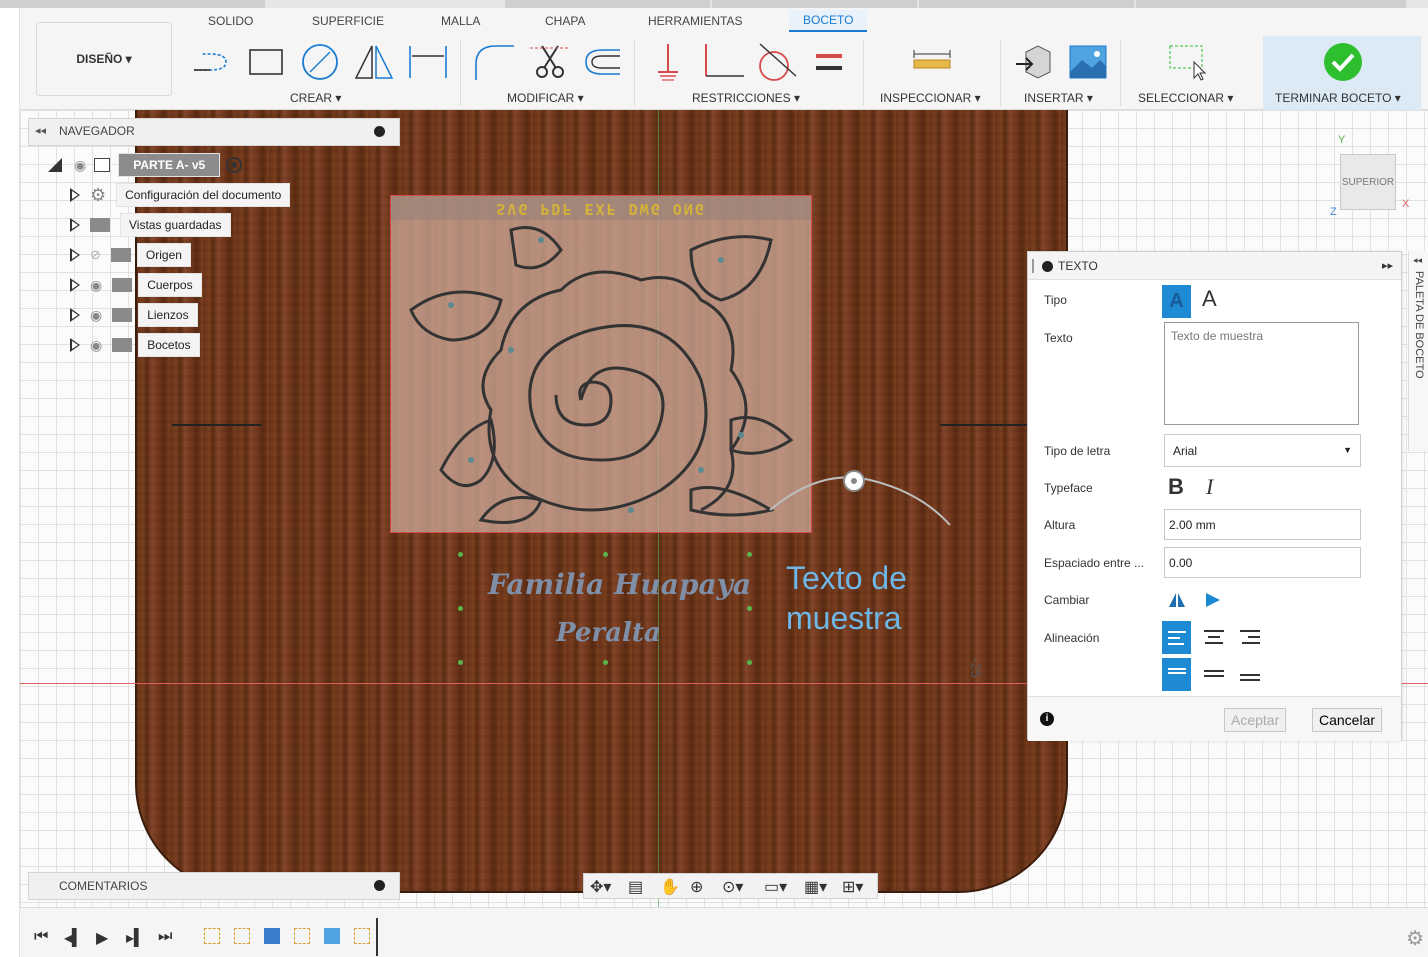  What do you see at coordinates (315, 98) in the screenshot?
I see `group-crear: CREAR ▾` at bounding box center [315, 98].